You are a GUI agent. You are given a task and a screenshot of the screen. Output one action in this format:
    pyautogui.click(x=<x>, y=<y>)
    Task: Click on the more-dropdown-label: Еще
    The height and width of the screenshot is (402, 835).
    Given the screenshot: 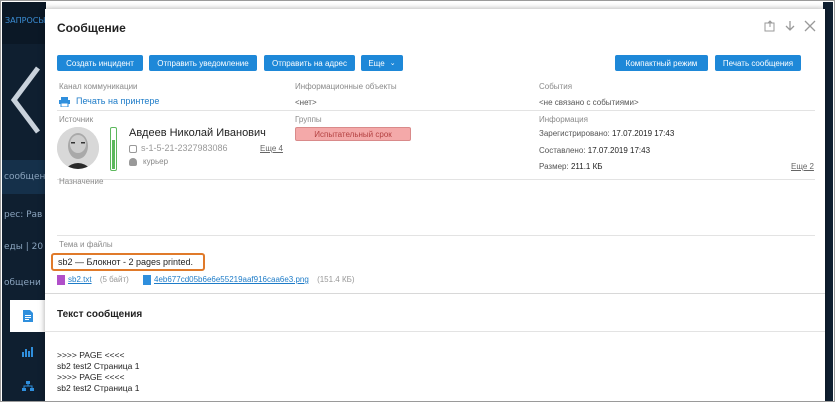 What is the action you would take?
    pyautogui.click(x=376, y=63)
    